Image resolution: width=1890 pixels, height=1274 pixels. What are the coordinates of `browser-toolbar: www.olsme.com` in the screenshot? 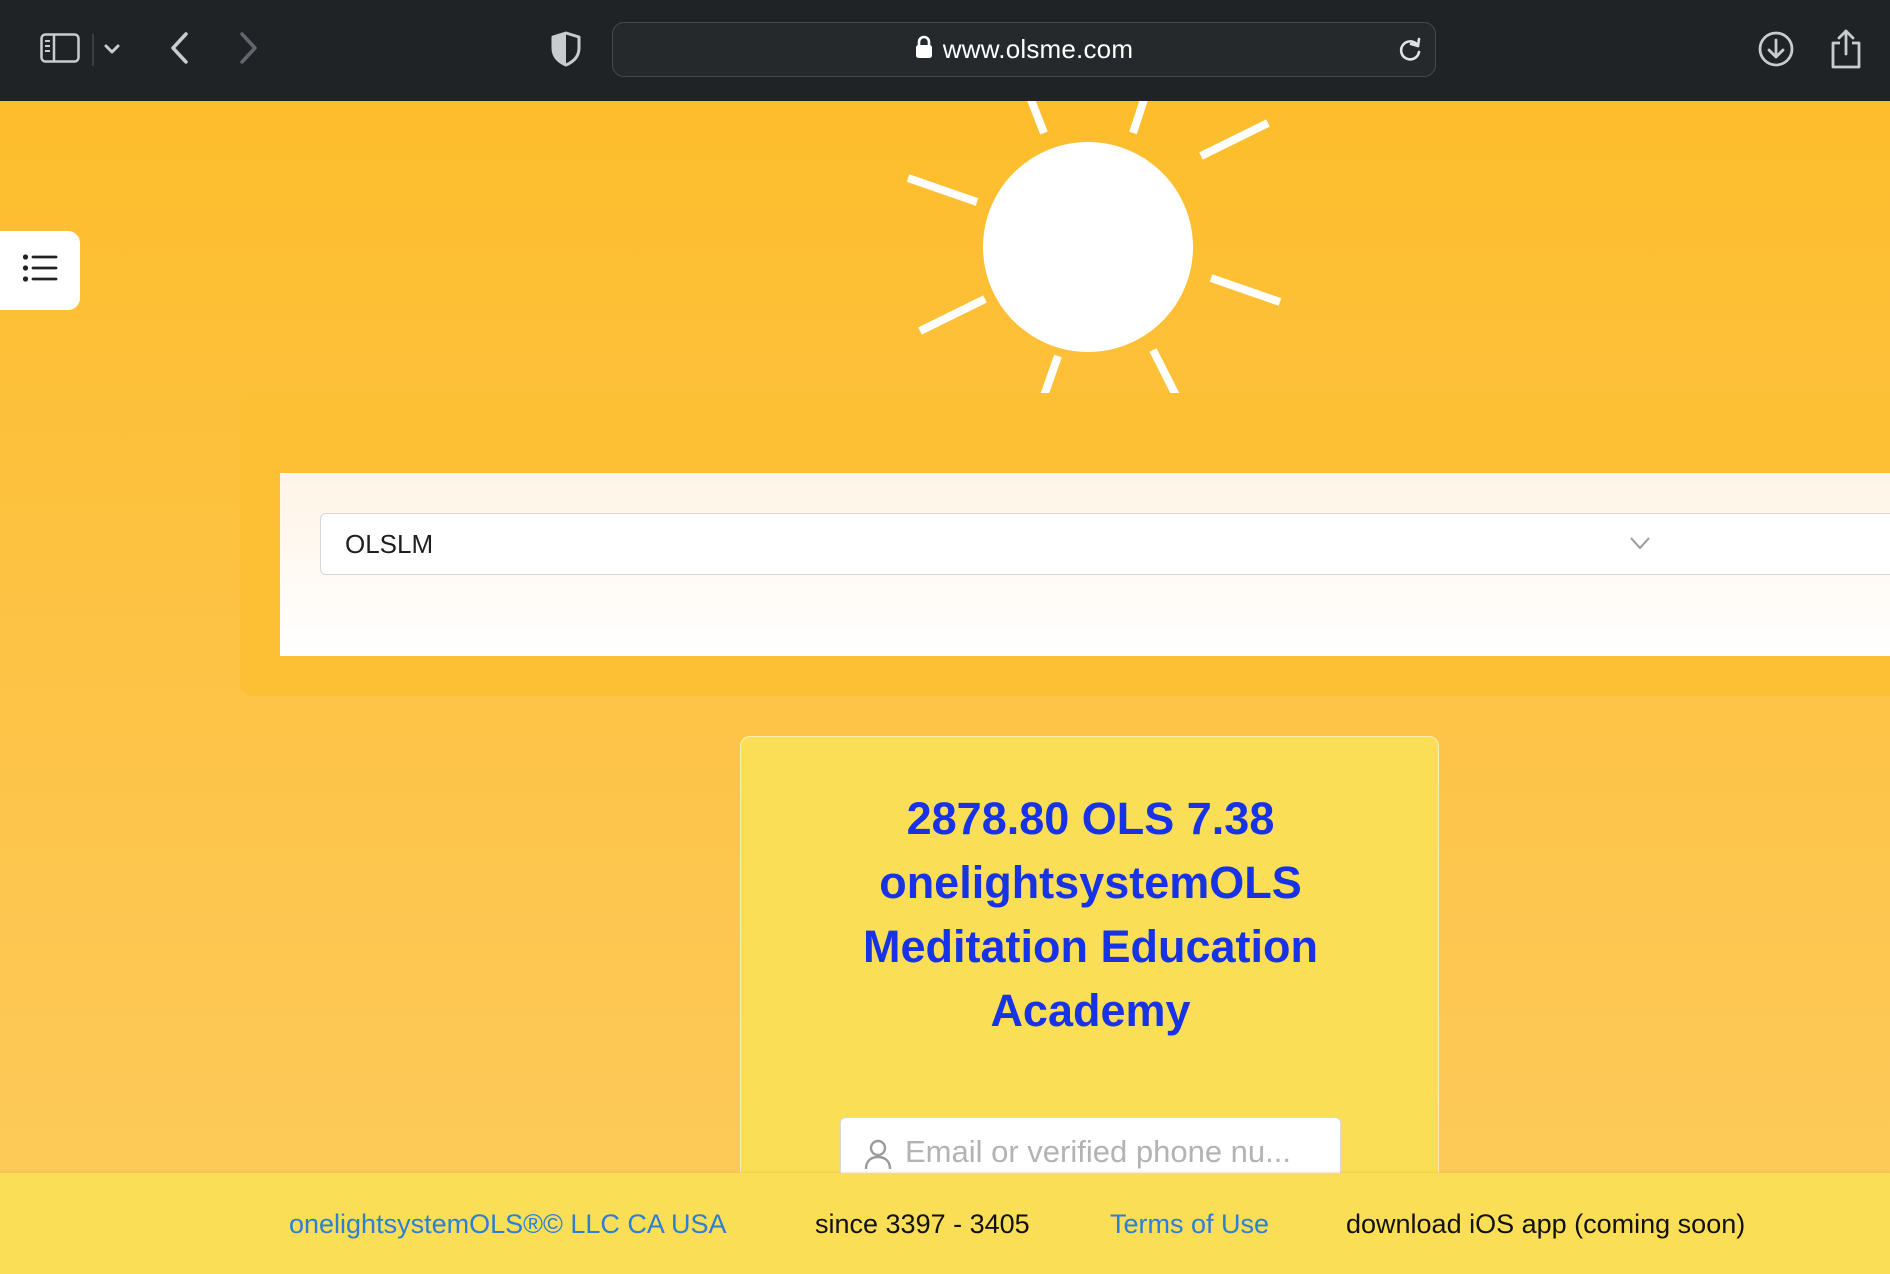 It's located at (945, 50).